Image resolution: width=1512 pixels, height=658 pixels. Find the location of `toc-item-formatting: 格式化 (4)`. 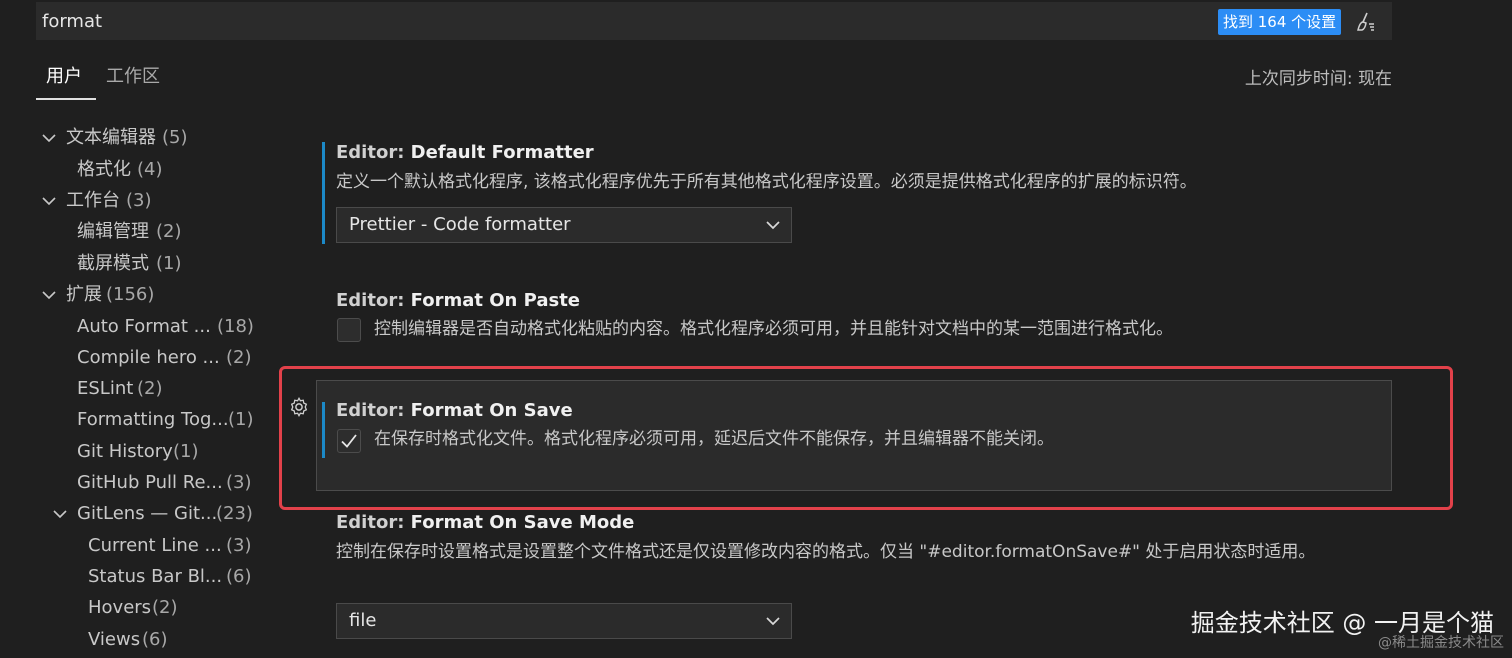

toc-item-formatting: 格式化 (4) is located at coordinates (127, 170).